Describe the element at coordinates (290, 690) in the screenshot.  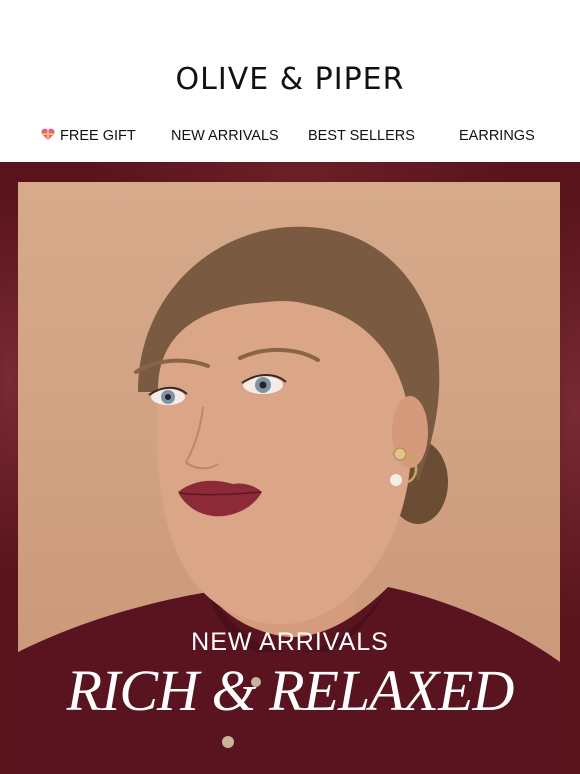
I see `hero-headline: RICH & RELAXED` at that location.